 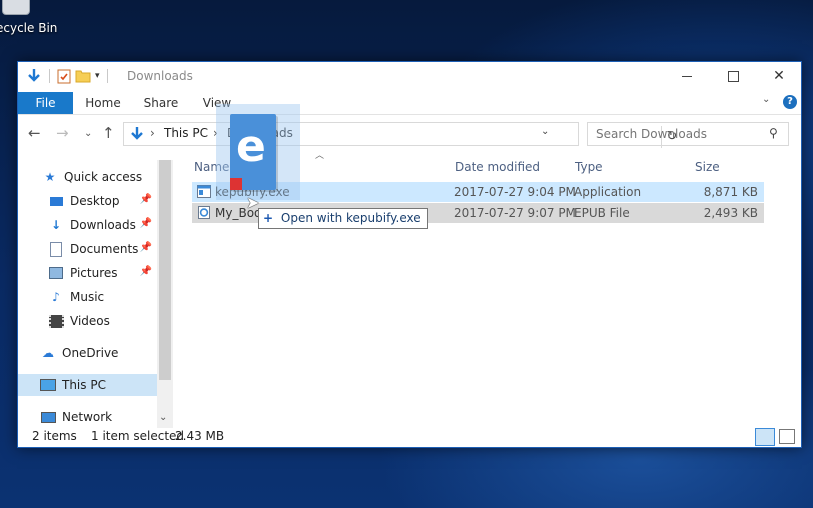 What do you see at coordinates (787, 436) in the screenshot?
I see `large-icons-view-icon` at bounding box center [787, 436].